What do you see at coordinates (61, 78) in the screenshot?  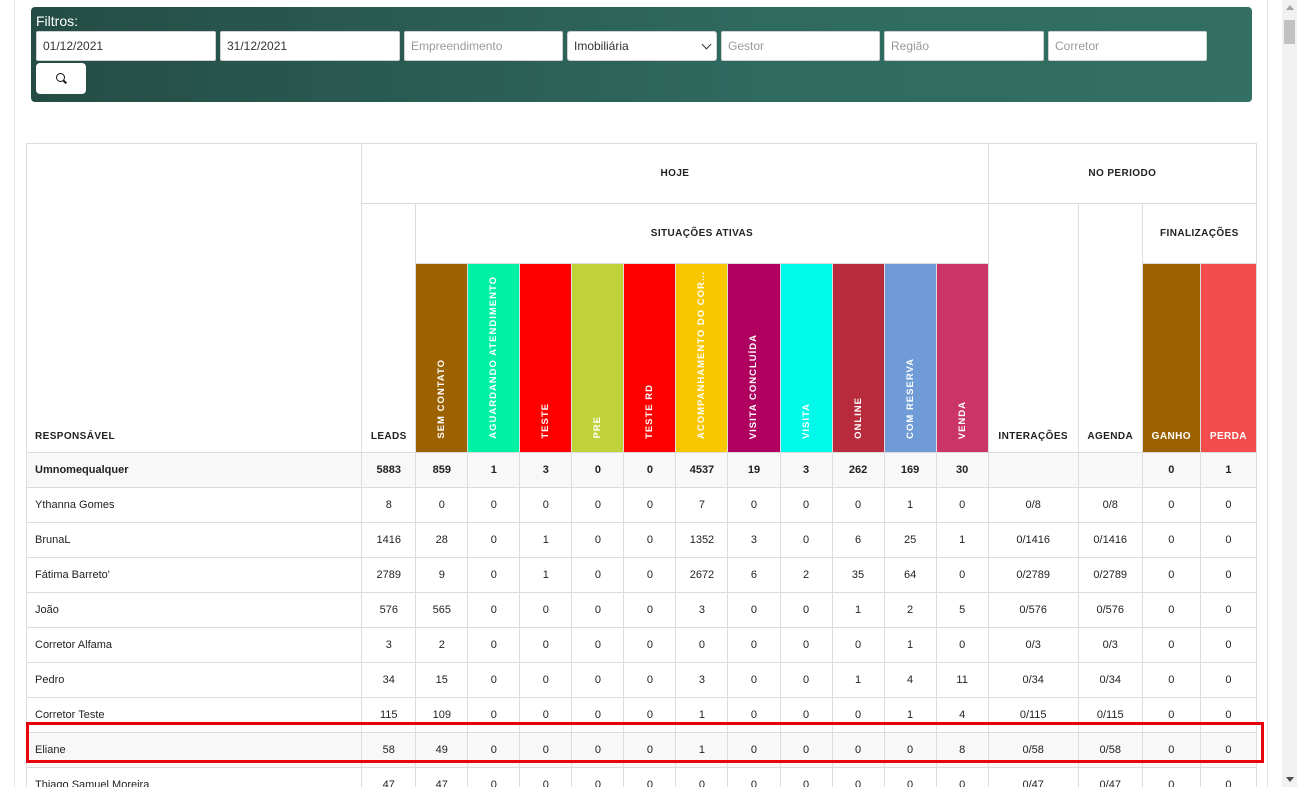 I see `search-button` at bounding box center [61, 78].